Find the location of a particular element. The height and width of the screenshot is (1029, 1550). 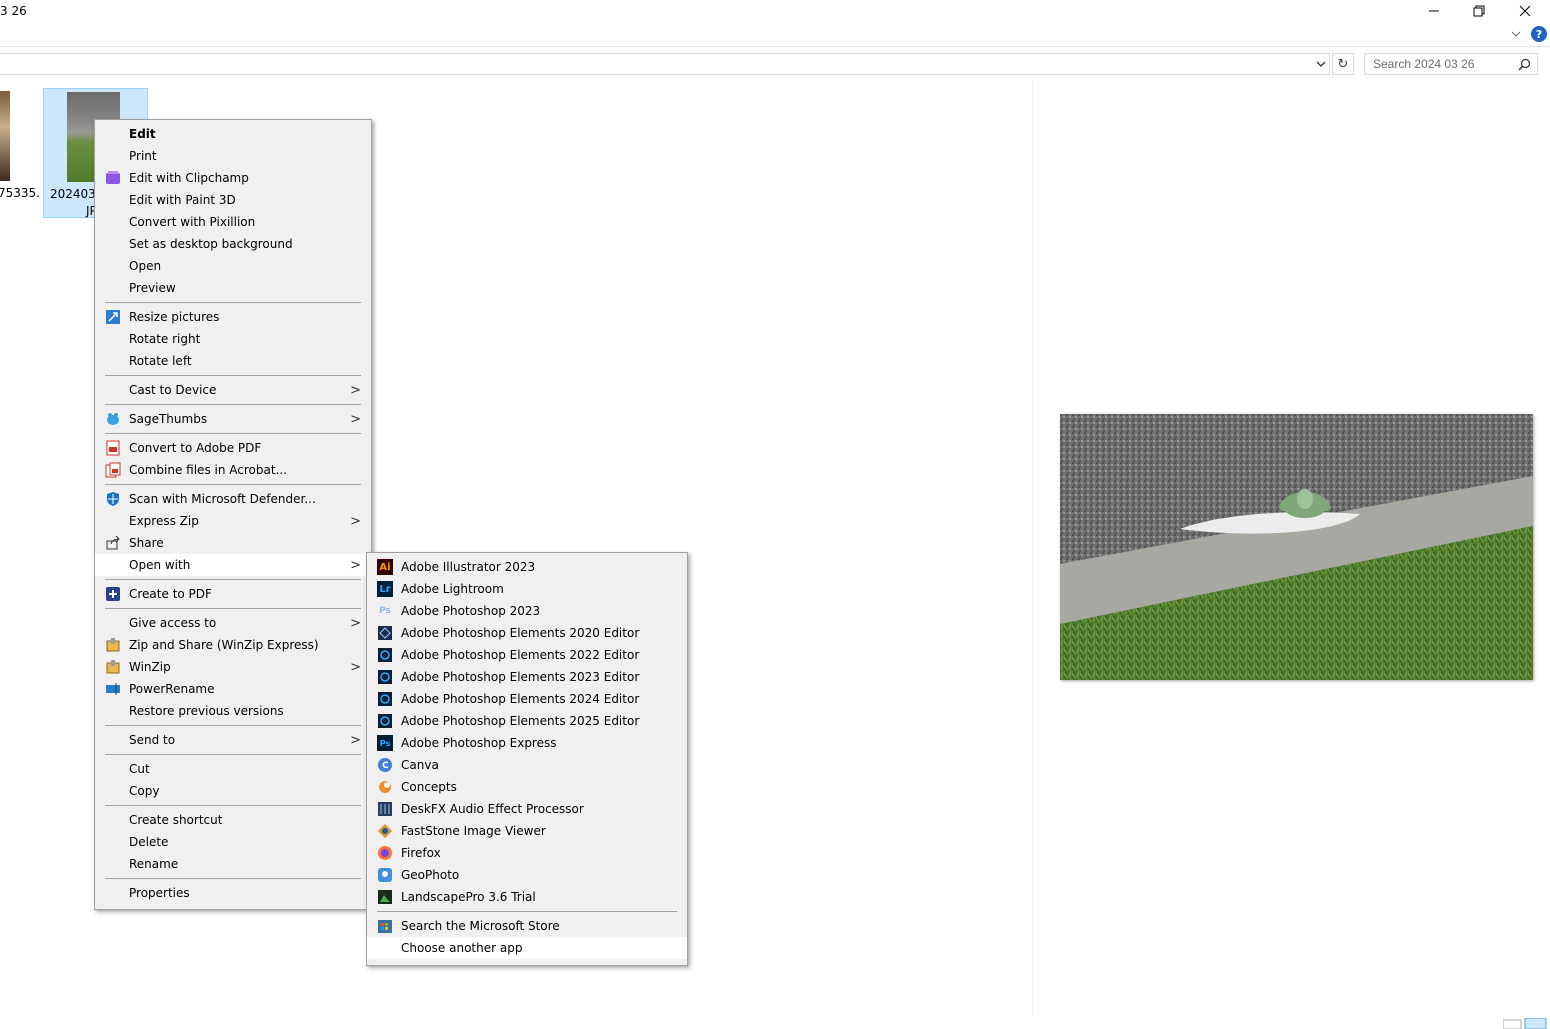

firefox-icon is located at coordinates (385, 853).